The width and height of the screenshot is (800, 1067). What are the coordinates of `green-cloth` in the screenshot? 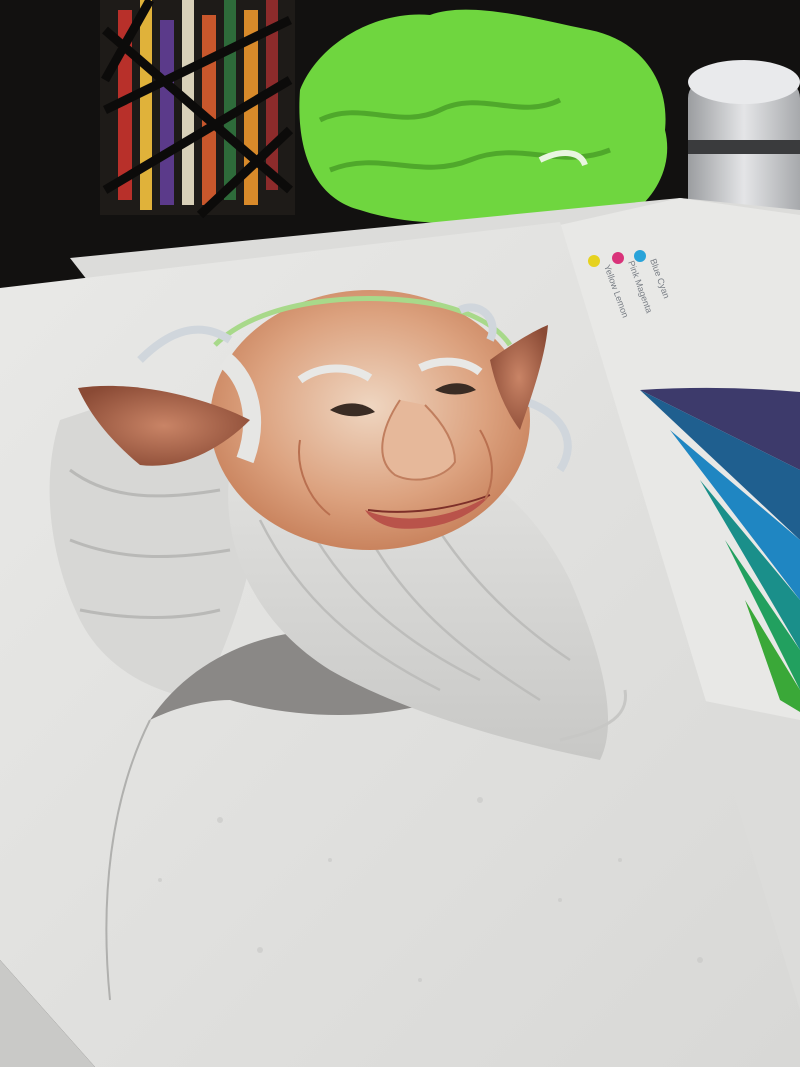 It's located at (483, 119).